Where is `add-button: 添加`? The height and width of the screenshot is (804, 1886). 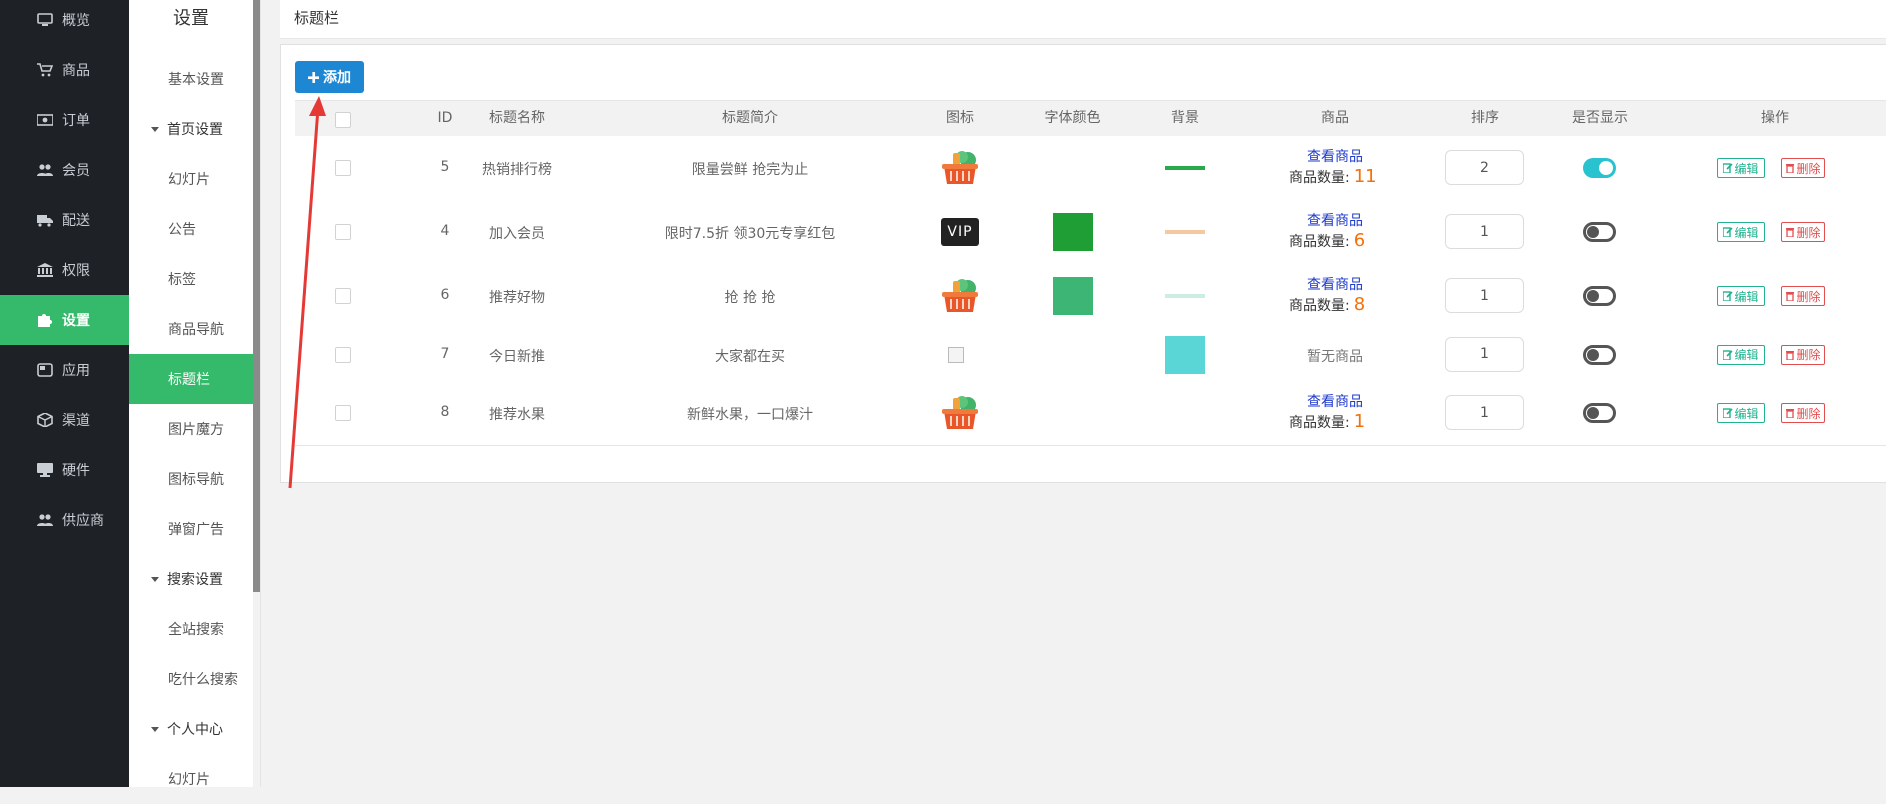
add-button: 添加 is located at coordinates (329, 77).